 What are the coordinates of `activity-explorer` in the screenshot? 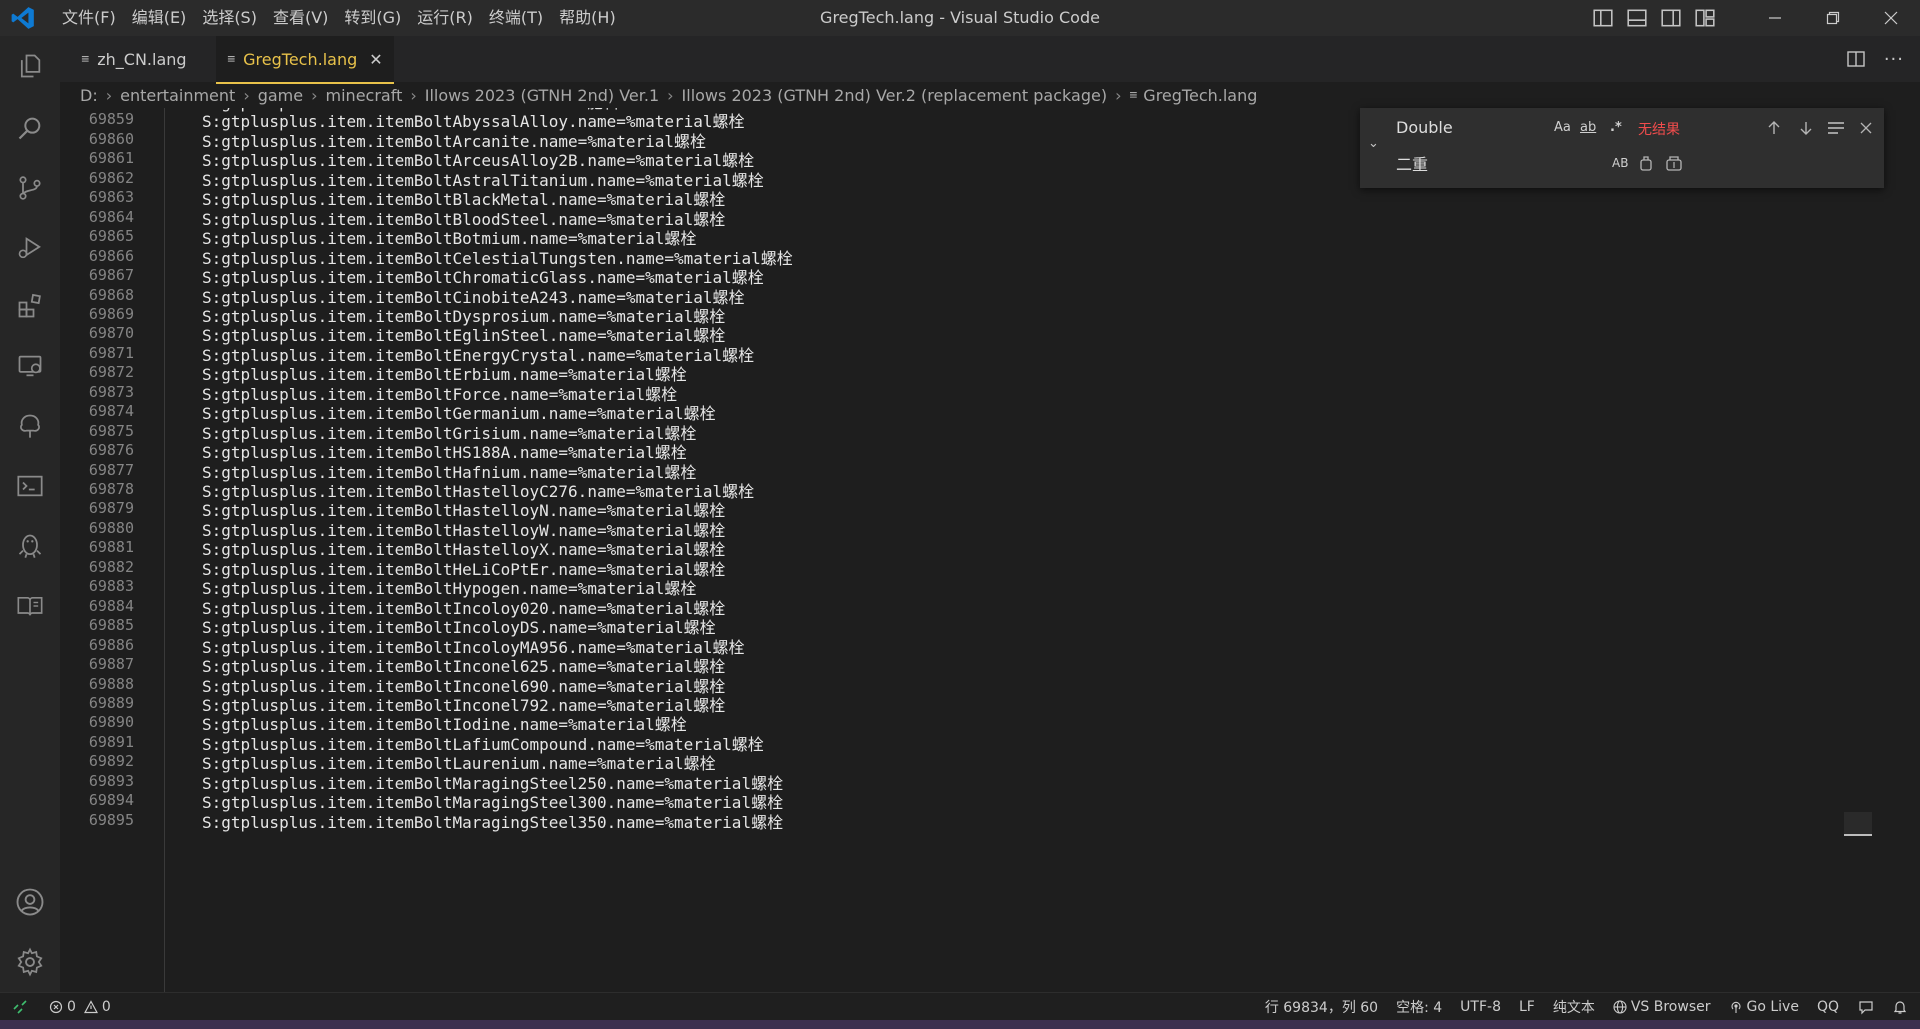 It's located at (30, 66).